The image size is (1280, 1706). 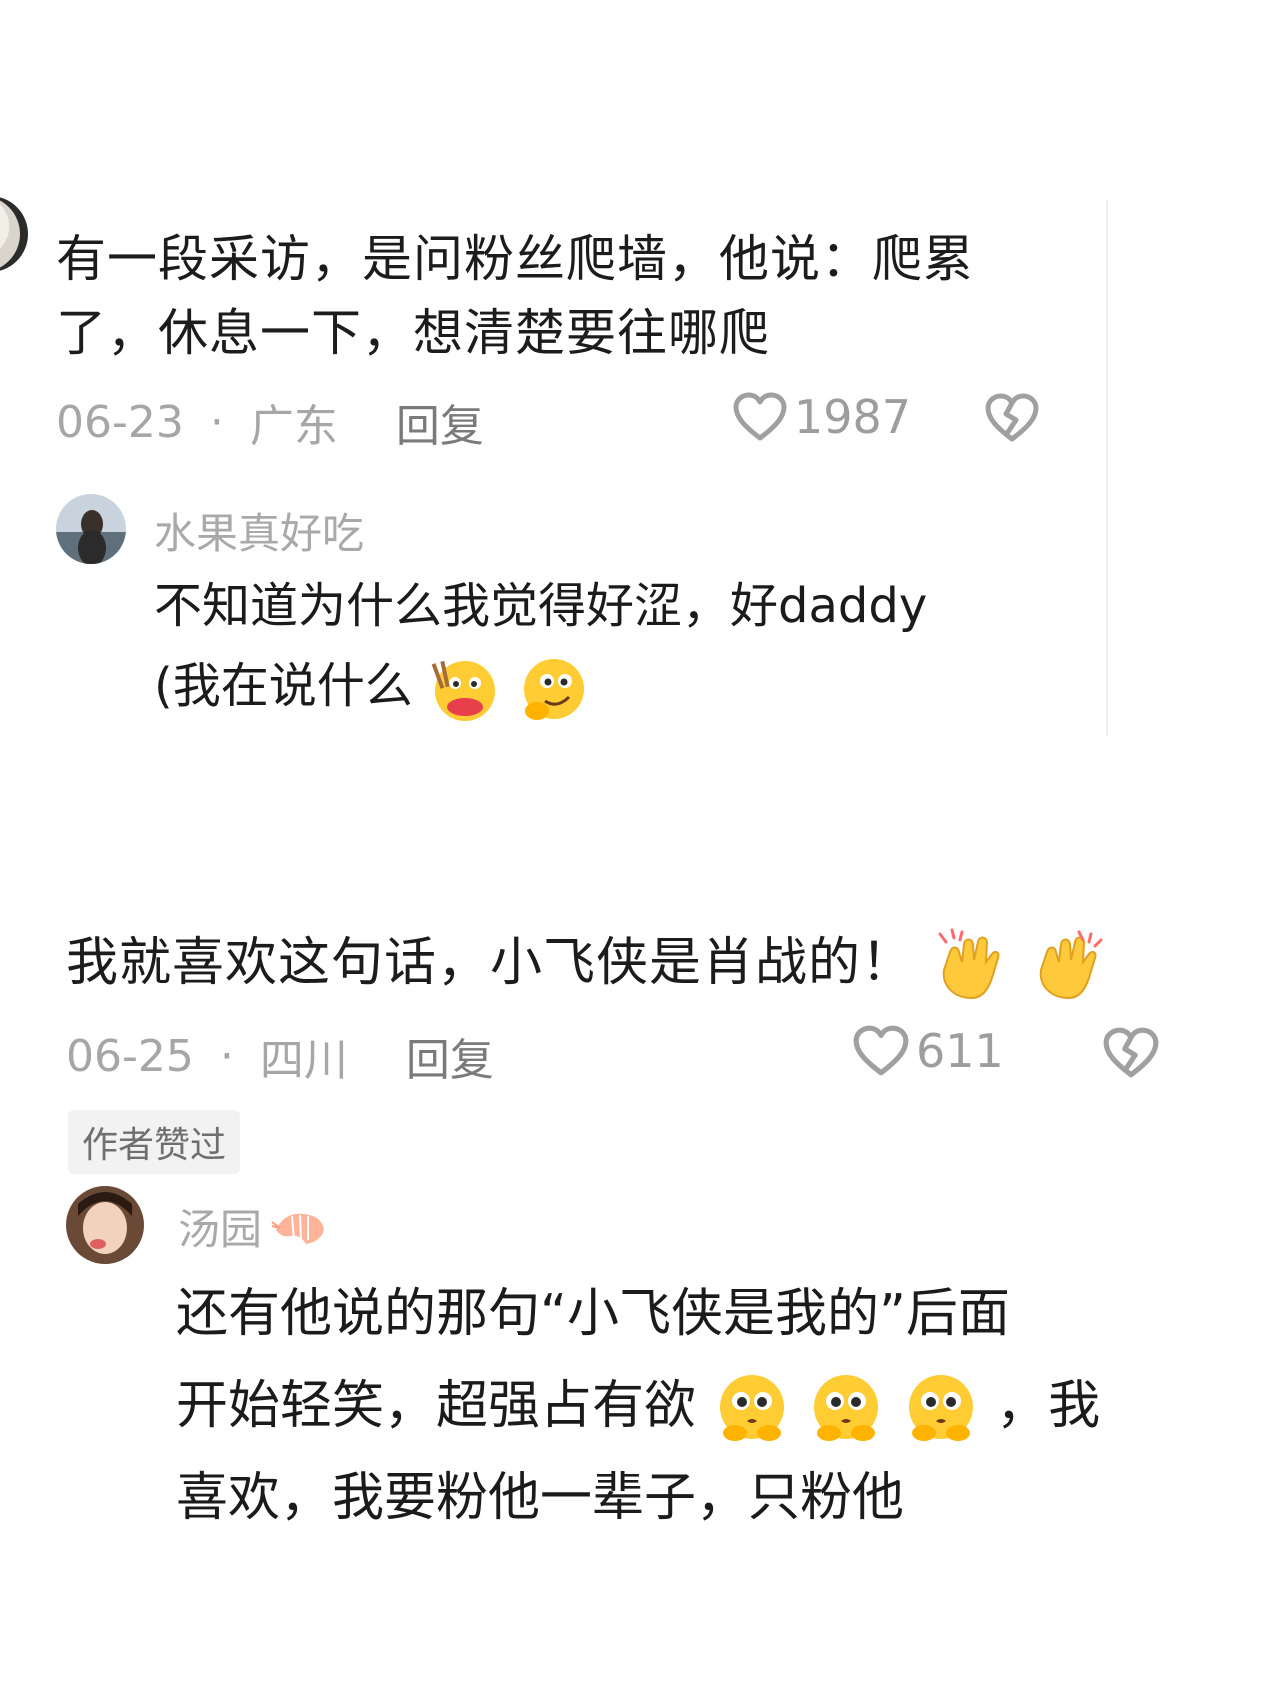 What do you see at coordinates (593, 1314) in the screenshot?
I see `reply-2-line-1: 还有他说的那句“小飞侠是我的”后面` at bounding box center [593, 1314].